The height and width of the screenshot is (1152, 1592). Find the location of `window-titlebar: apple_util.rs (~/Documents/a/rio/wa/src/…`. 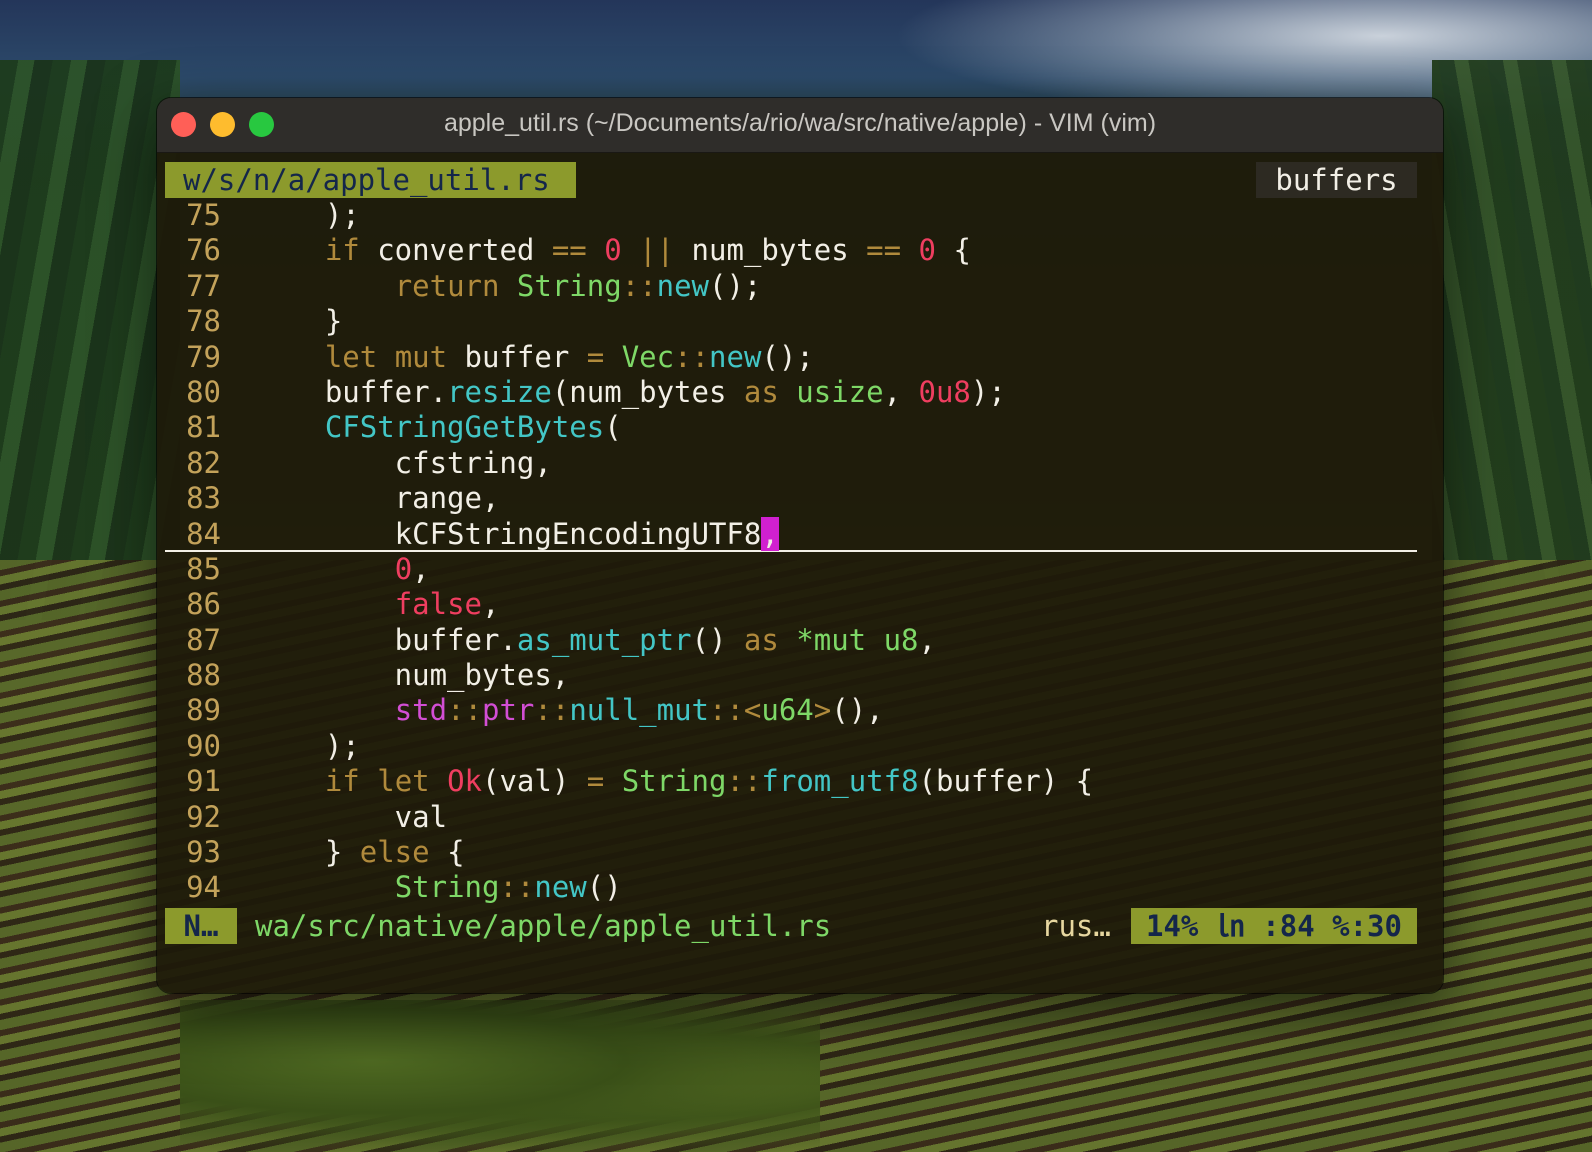

window-titlebar: apple_util.rs (~/Documents/a/rio/wa/src/… is located at coordinates (800, 125).